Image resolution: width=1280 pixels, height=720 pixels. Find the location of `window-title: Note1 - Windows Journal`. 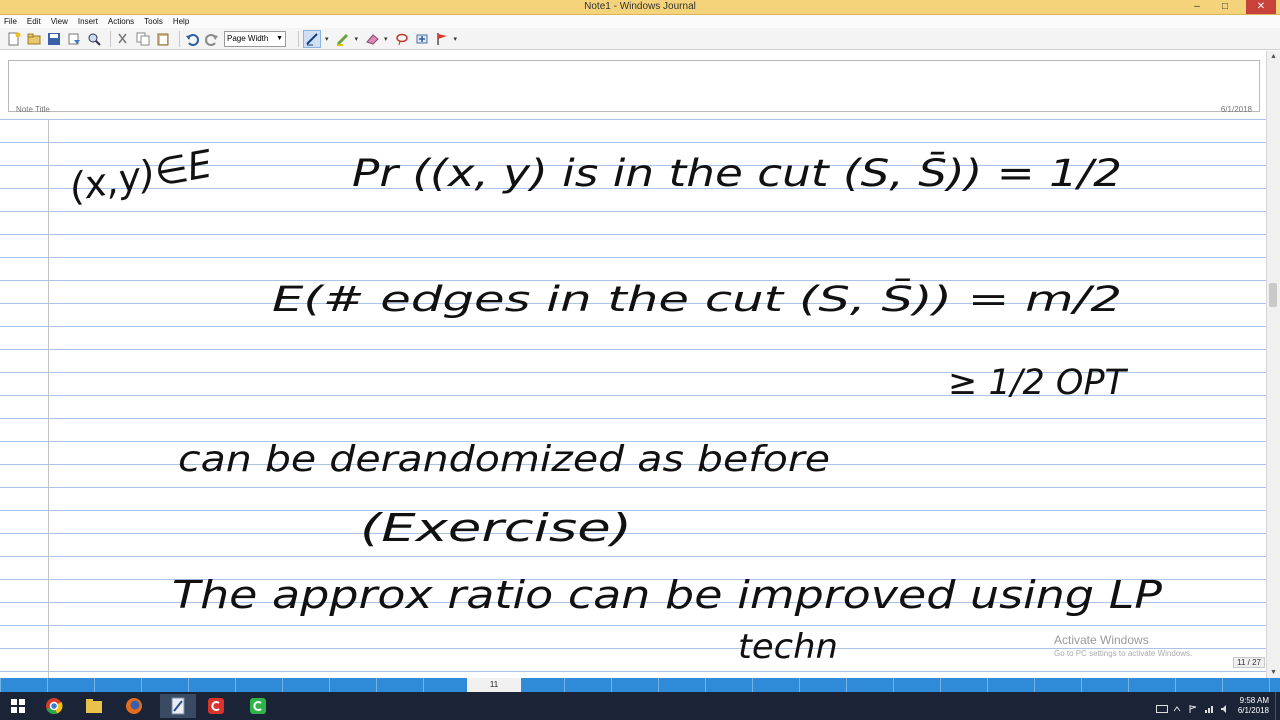

window-title: Note1 - Windows Journal is located at coordinates (640, 6).